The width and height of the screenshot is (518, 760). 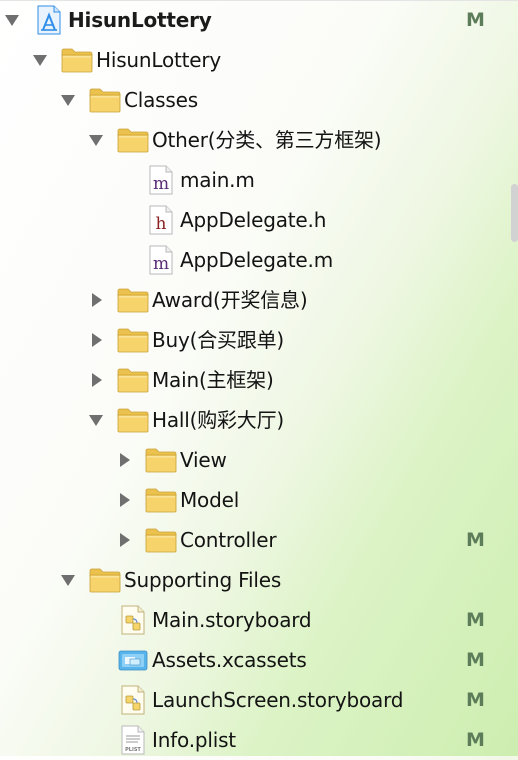 I want to click on navigator-item-label: Info.plist, so click(x=194, y=740).